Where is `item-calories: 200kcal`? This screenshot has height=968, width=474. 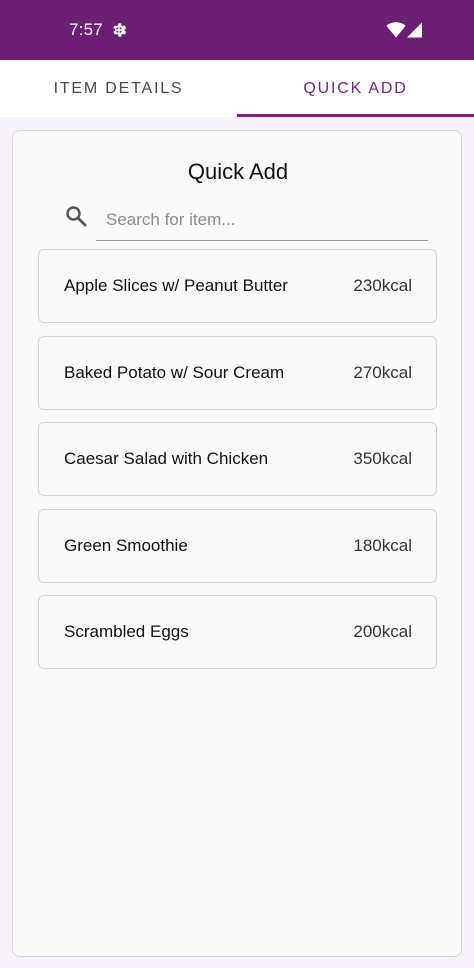 item-calories: 200kcal is located at coordinates (382, 631).